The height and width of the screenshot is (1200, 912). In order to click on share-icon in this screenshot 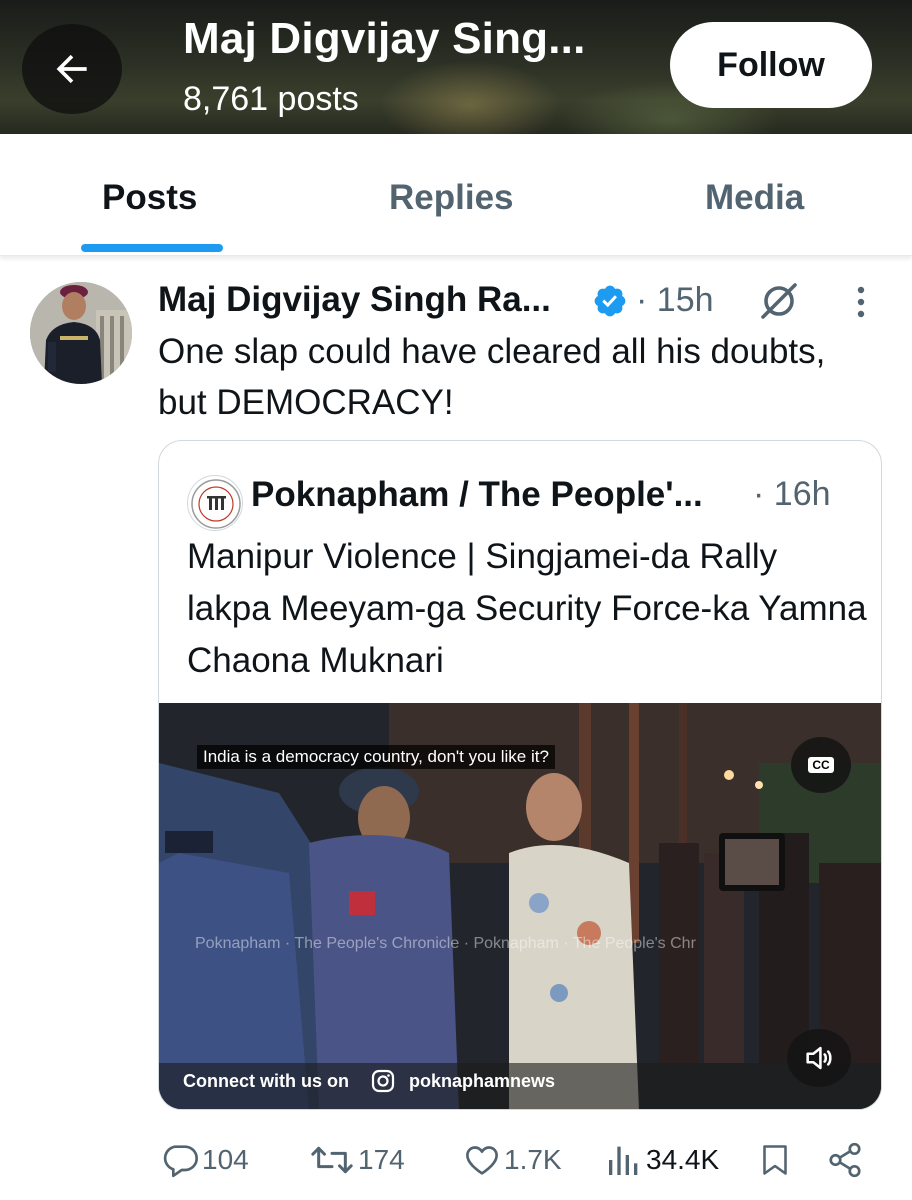, I will do `click(845, 1160)`.